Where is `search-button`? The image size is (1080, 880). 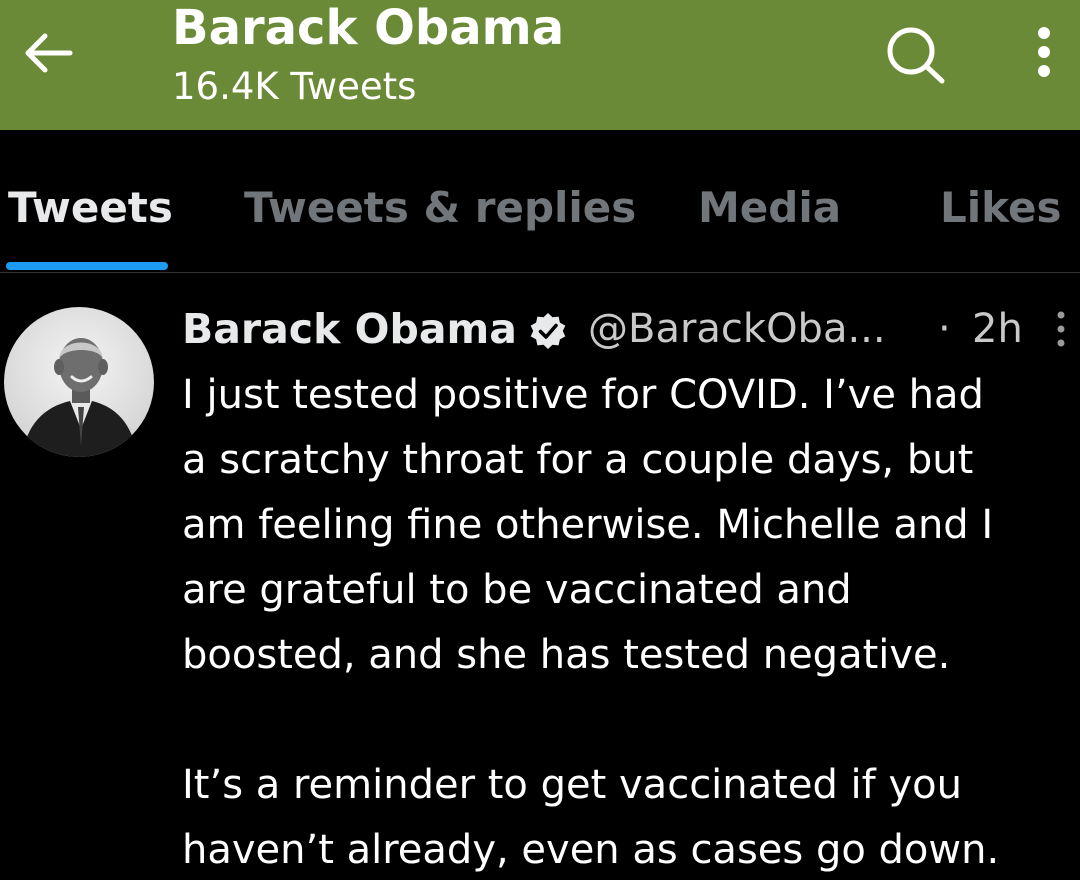 search-button is located at coordinates (916, 56).